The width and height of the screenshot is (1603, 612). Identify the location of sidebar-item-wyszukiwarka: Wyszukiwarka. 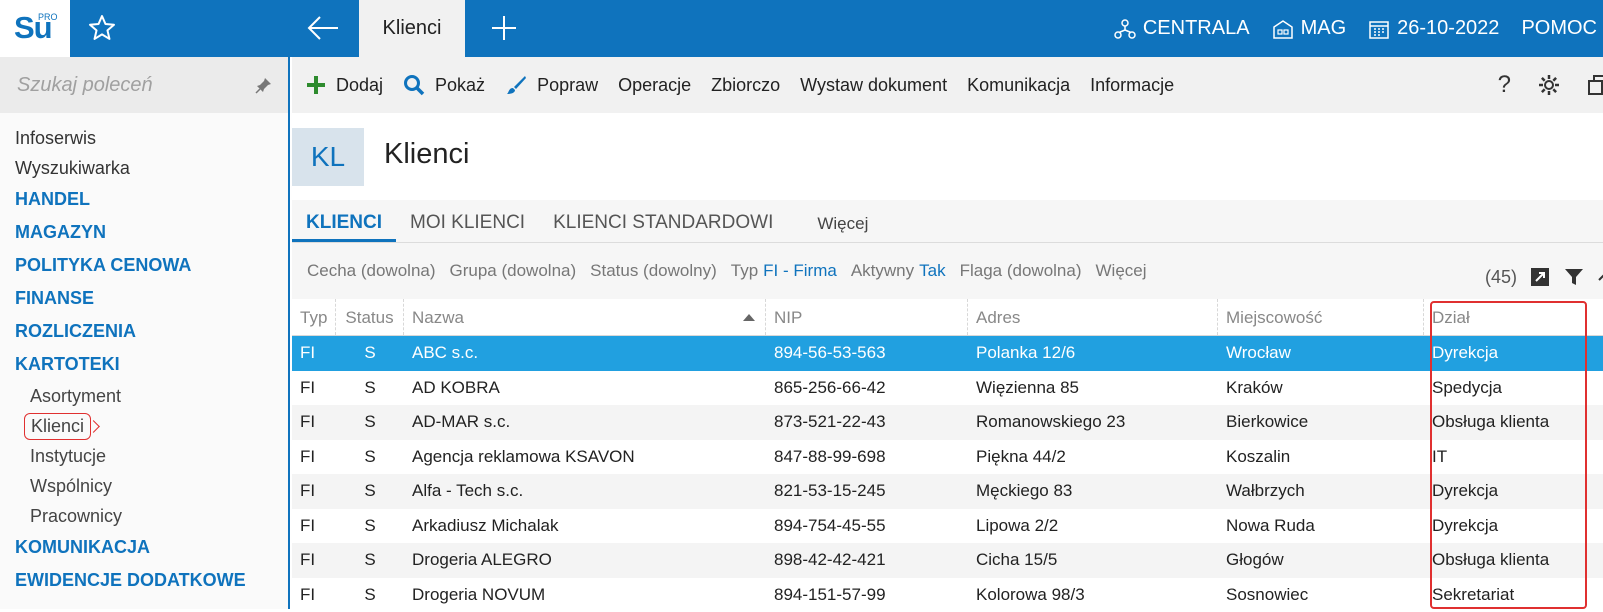
(130, 168).